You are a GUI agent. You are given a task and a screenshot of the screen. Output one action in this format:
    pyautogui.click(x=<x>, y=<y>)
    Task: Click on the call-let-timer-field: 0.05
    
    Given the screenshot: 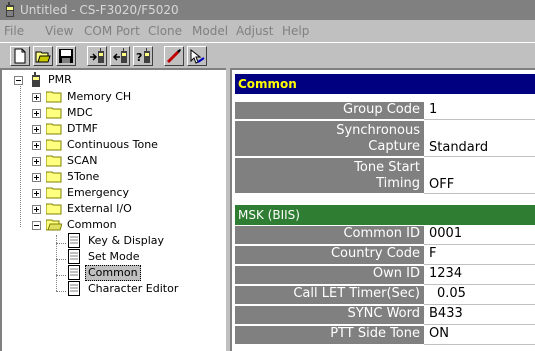 What is the action you would take?
    pyautogui.click(x=479, y=295)
    